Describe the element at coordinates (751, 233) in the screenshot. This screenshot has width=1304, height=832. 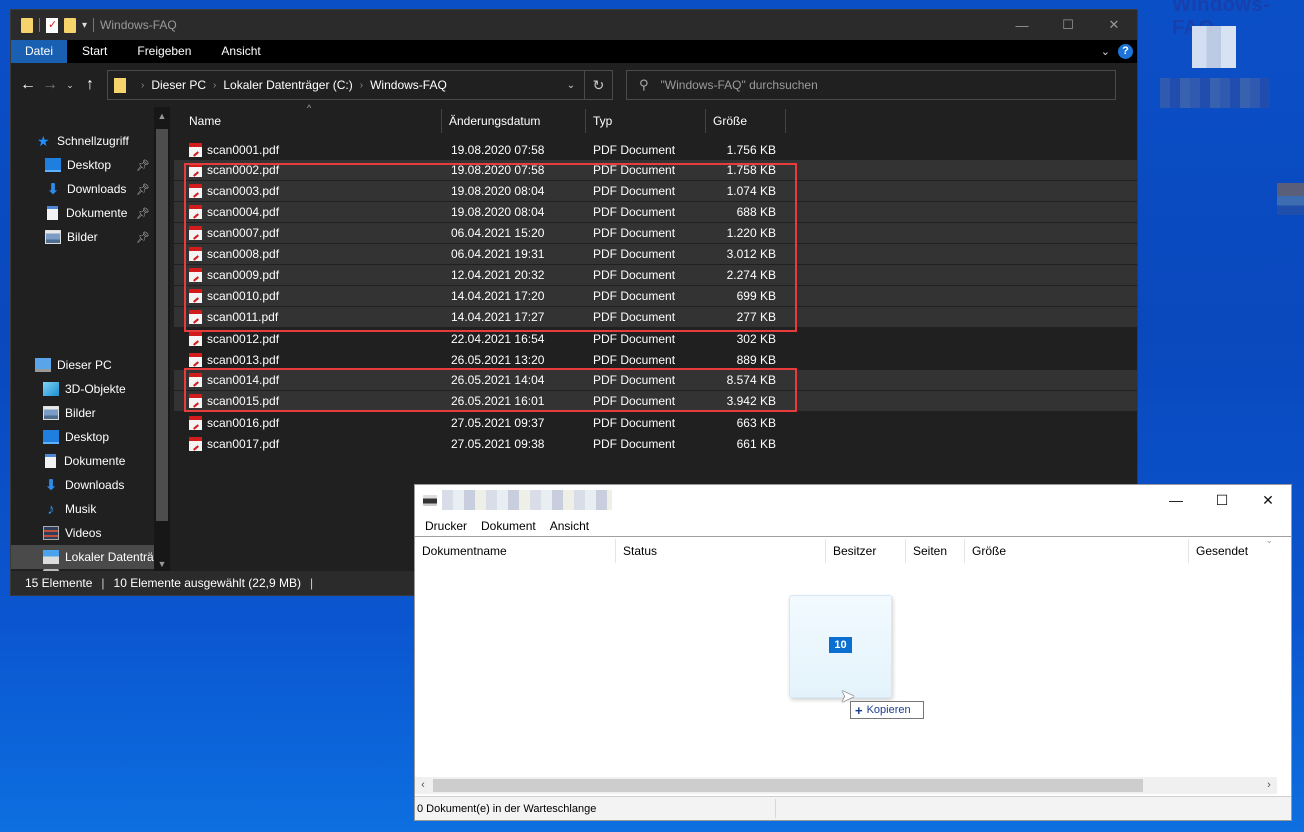
I see `file-size: 1.220 KB` at that location.